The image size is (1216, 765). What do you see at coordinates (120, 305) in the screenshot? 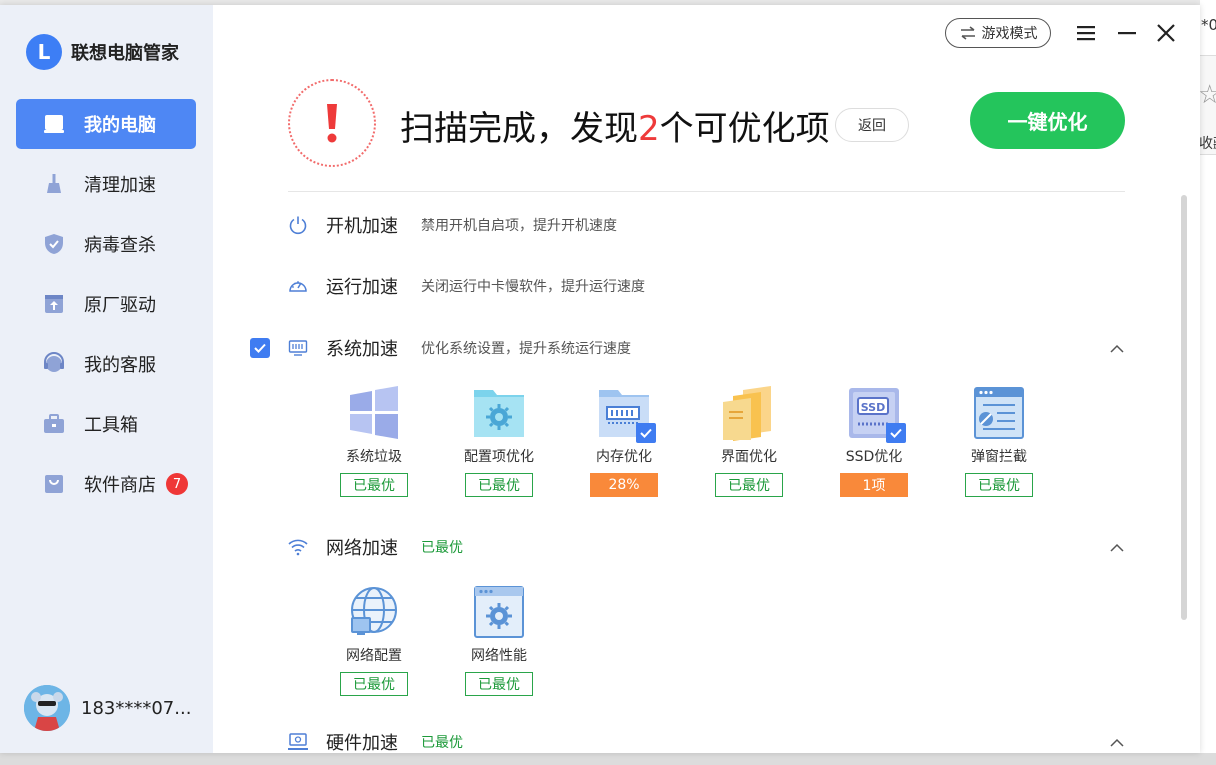
I see `sidebar-item-label: 原厂驱动` at bounding box center [120, 305].